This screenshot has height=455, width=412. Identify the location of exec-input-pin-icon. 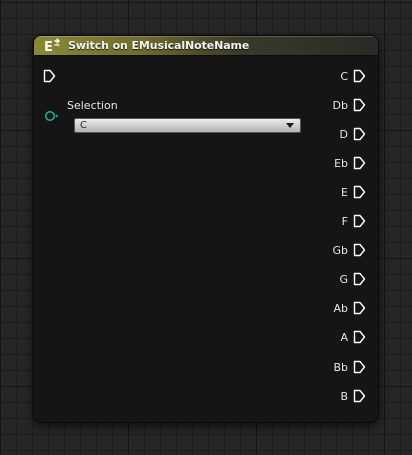
(49, 76).